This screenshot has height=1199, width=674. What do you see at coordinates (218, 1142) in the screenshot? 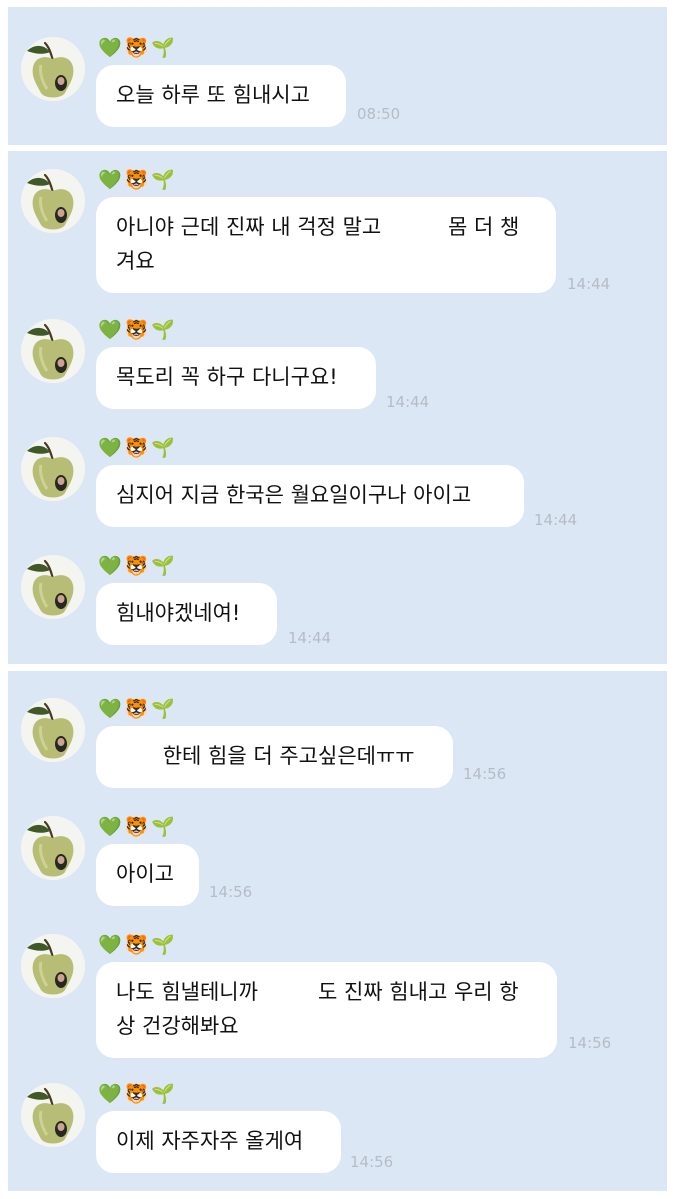
I see `message-bubble: 이제 자주자주 올게여` at bounding box center [218, 1142].